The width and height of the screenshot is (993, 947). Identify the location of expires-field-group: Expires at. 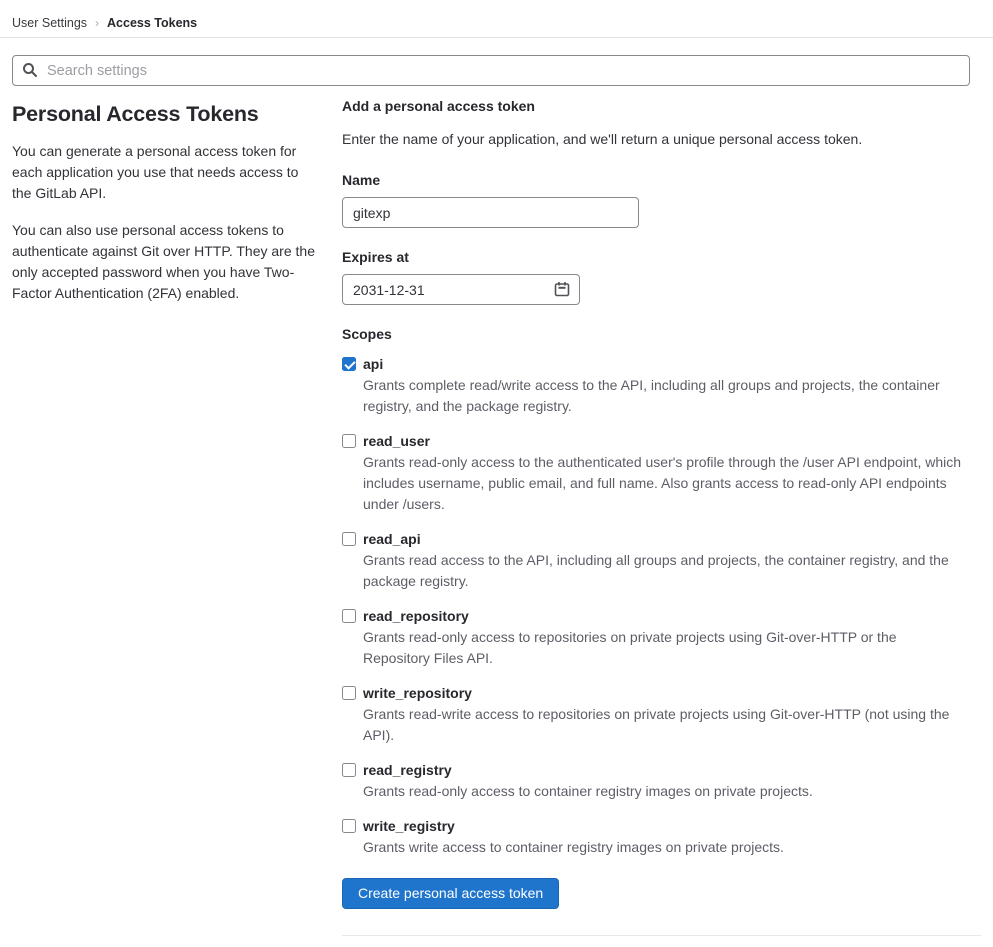
(661, 277).